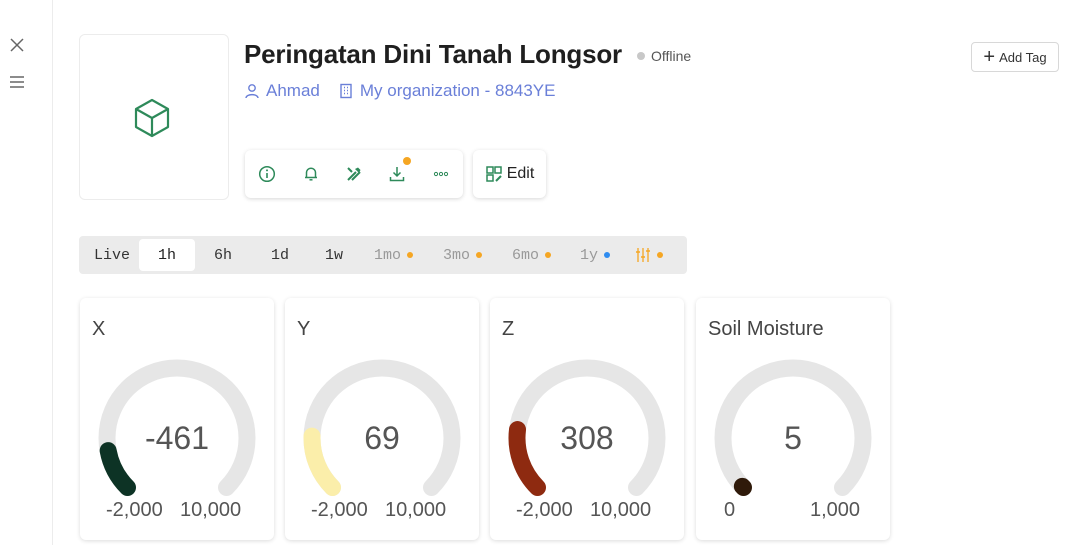 The height and width of the screenshot is (545, 1086). Describe the element at coordinates (1023, 57) in the screenshot. I see `add-tag-label: Add Tag` at that location.